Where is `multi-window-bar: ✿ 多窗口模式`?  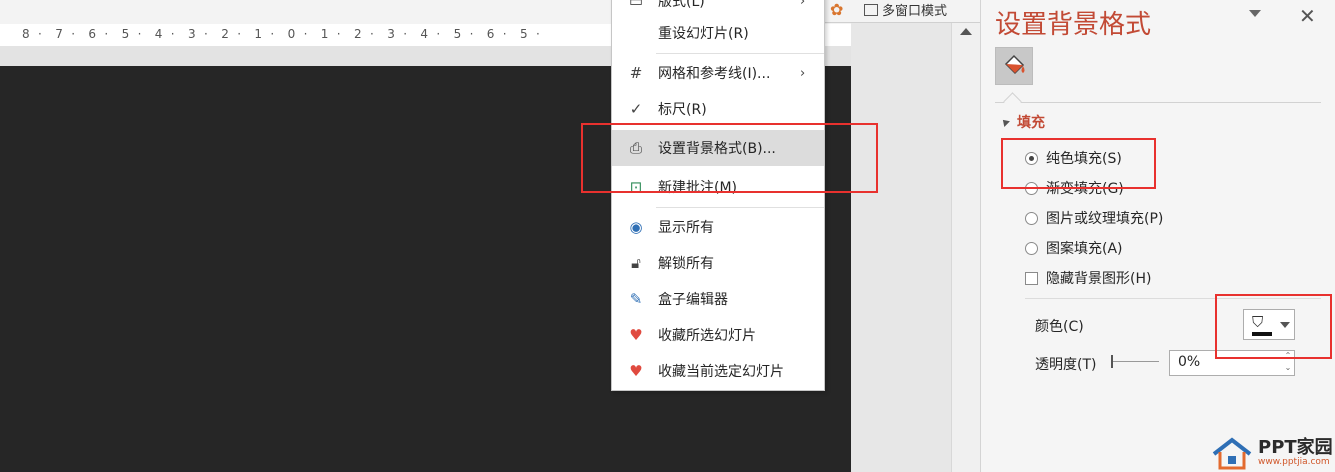 multi-window-bar: ✿ 多窗口模式 is located at coordinates (902, 11).